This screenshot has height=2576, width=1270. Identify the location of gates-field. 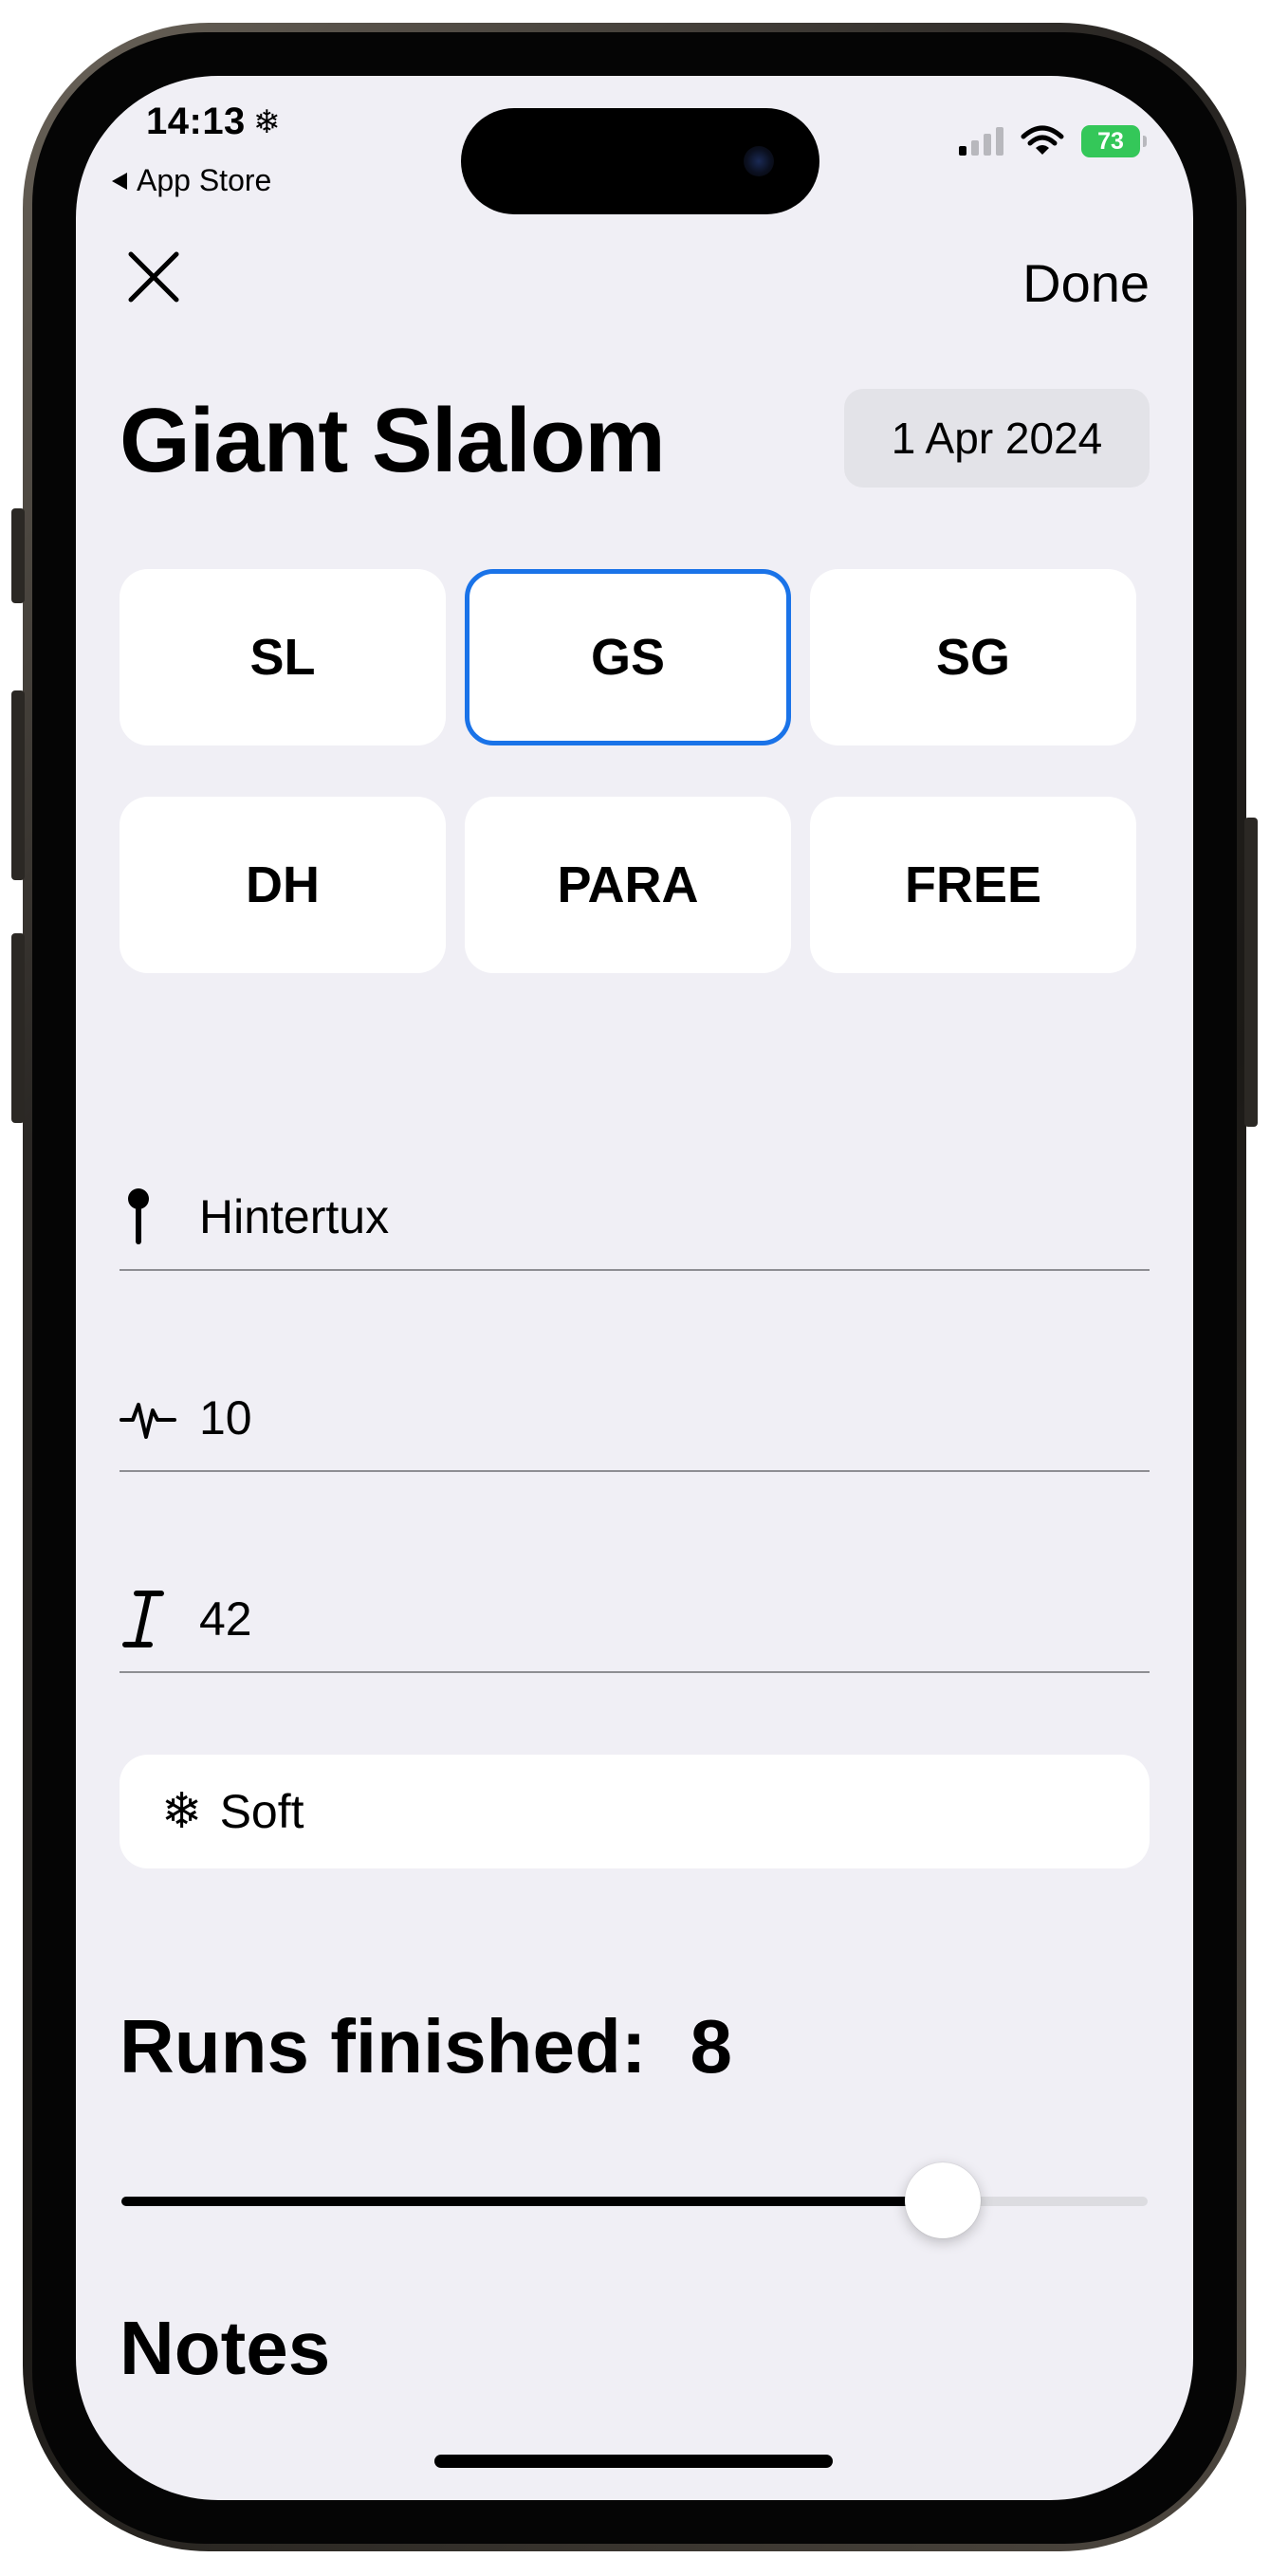
(635, 1419).